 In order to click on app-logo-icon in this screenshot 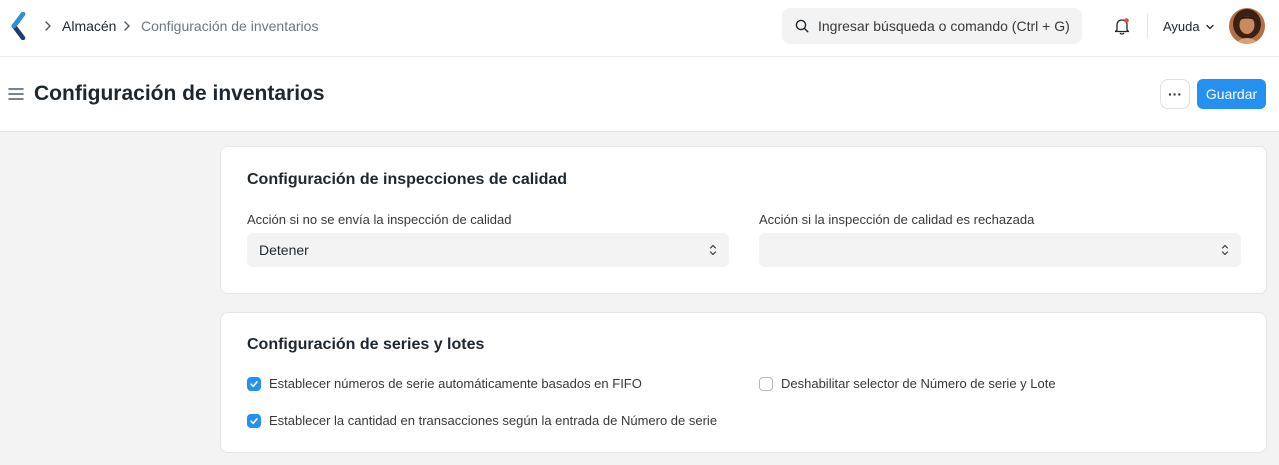, I will do `click(19, 26)`.